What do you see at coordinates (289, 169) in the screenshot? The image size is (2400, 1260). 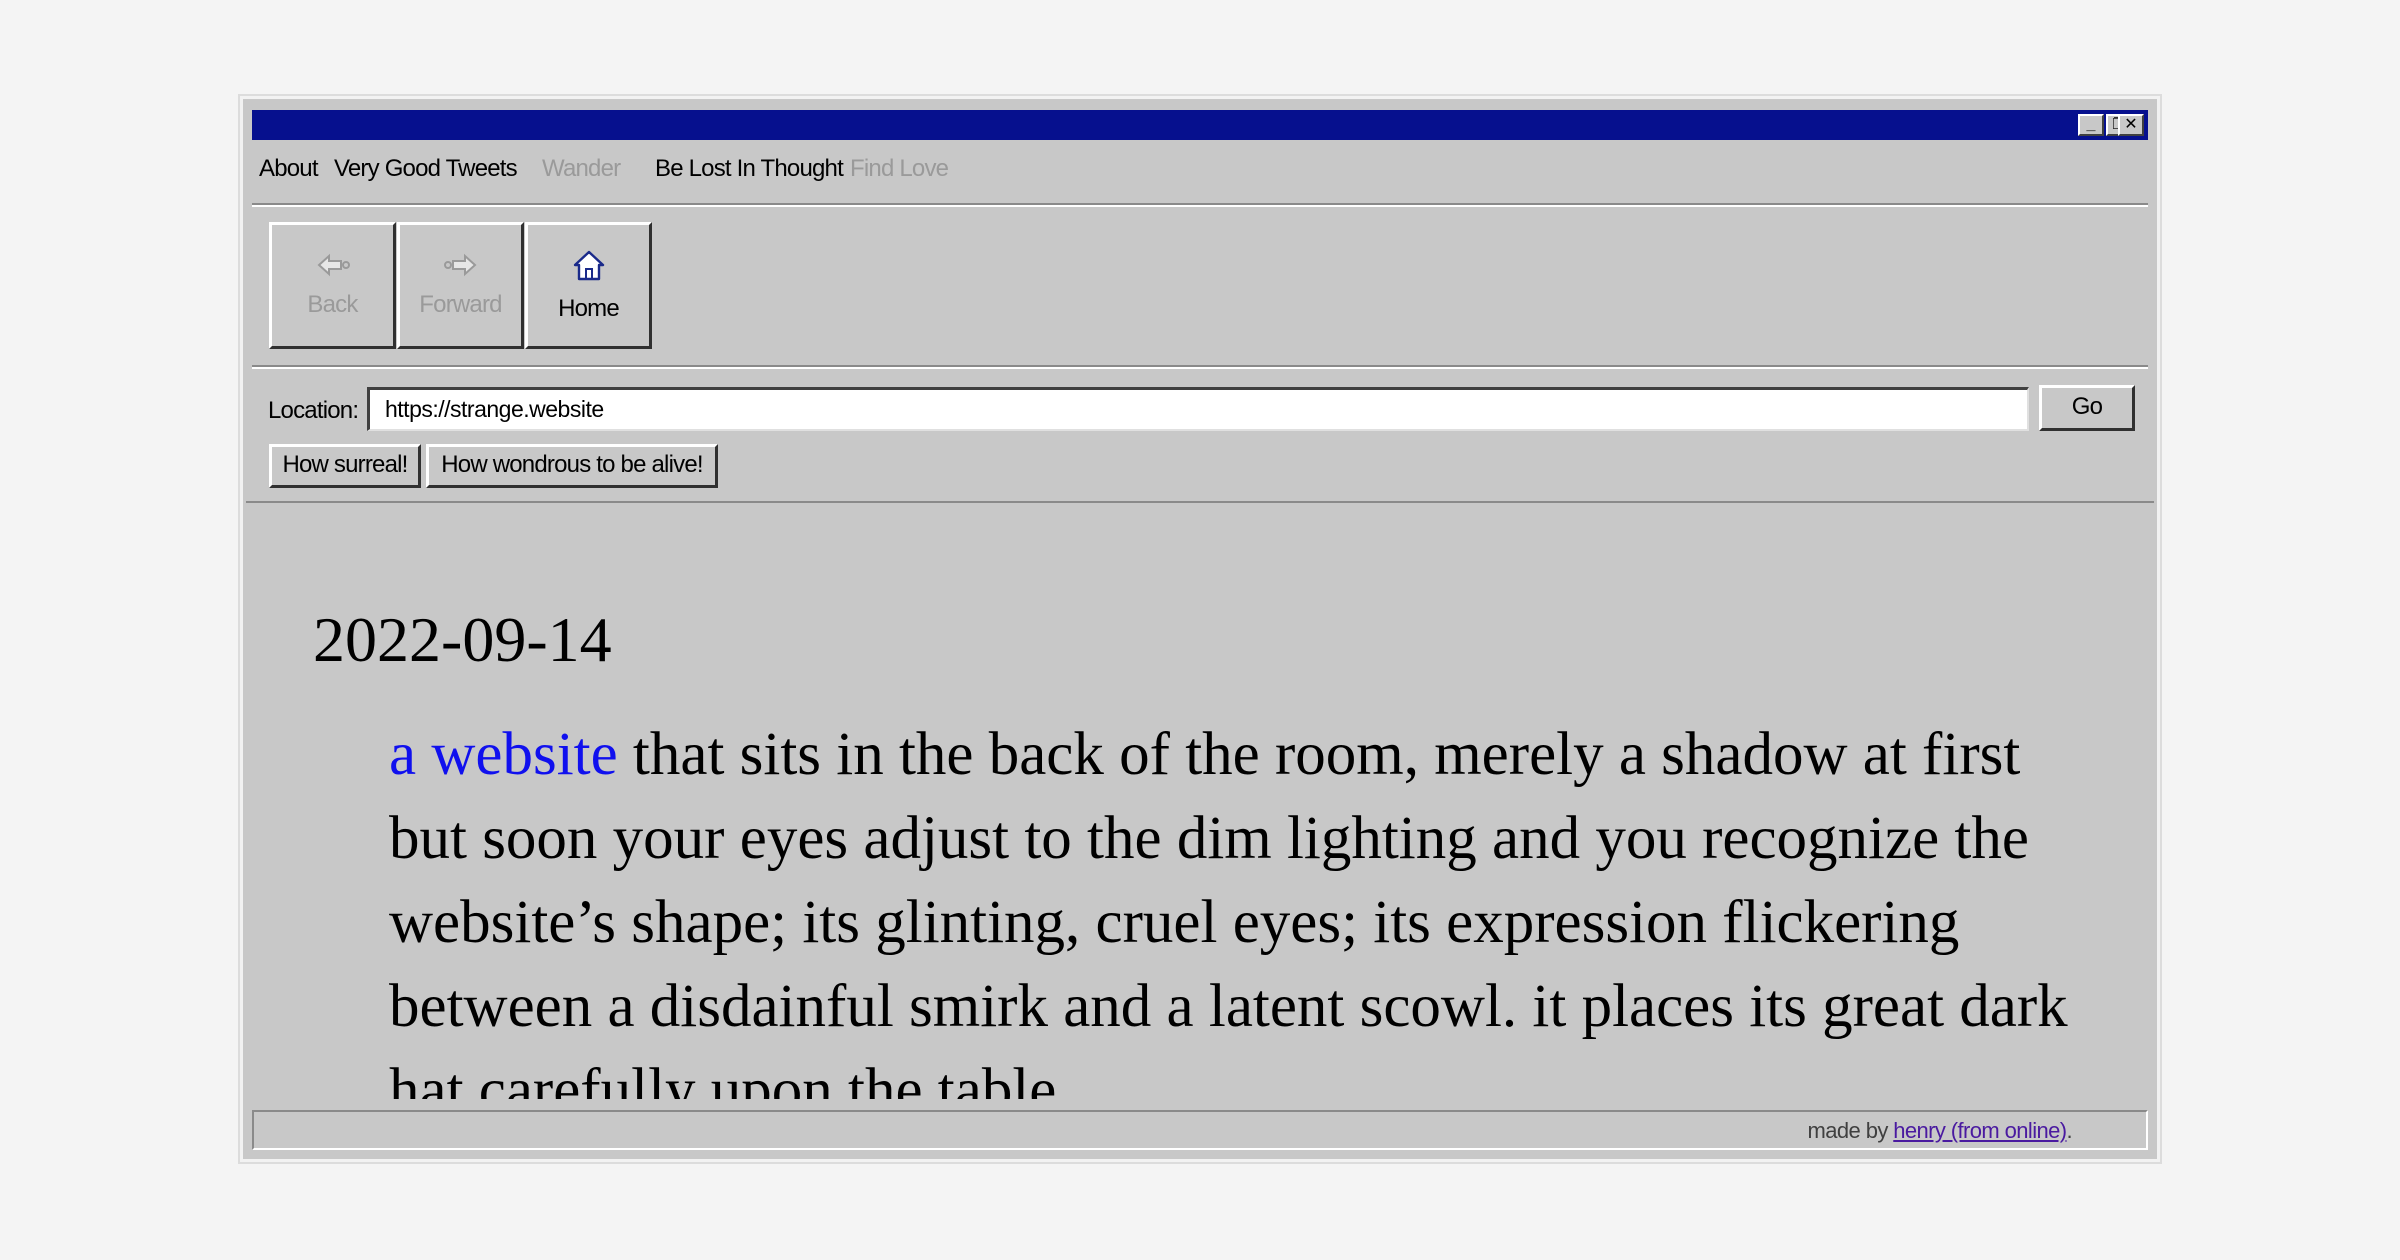 I see `menu-item-about: About` at bounding box center [289, 169].